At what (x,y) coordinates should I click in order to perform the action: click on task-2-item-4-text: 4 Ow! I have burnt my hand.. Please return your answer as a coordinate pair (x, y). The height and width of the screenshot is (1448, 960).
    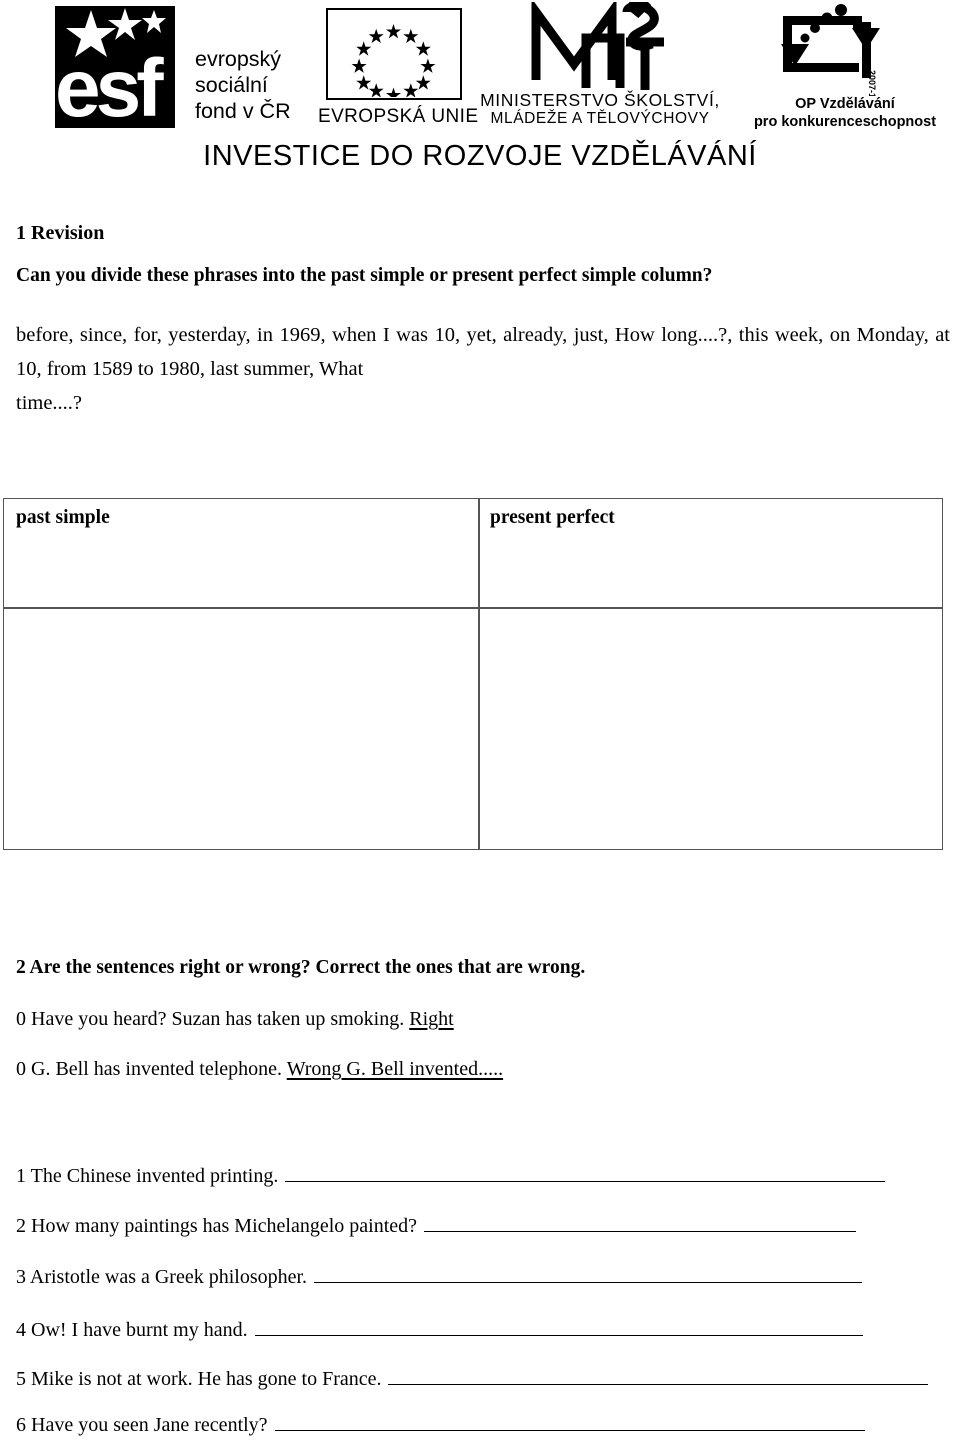
    Looking at the image, I should click on (132, 1330).